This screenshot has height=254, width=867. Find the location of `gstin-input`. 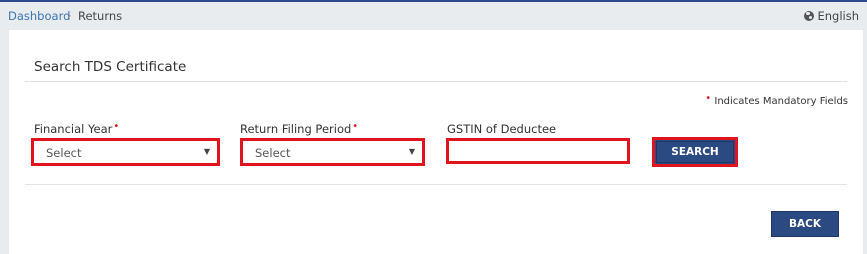

gstin-input is located at coordinates (538, 151).